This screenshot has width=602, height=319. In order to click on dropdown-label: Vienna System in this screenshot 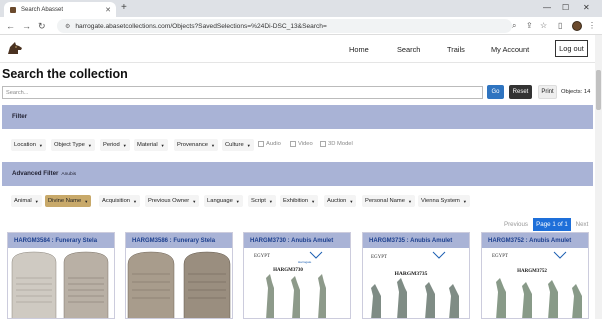, I will do `click(440, 201)`.